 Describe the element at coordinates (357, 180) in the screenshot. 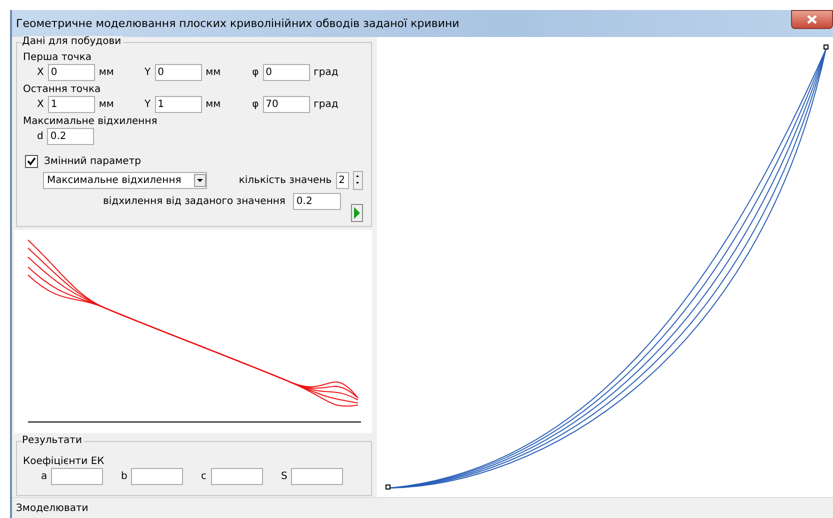

I see `spin-buttons` at that location.